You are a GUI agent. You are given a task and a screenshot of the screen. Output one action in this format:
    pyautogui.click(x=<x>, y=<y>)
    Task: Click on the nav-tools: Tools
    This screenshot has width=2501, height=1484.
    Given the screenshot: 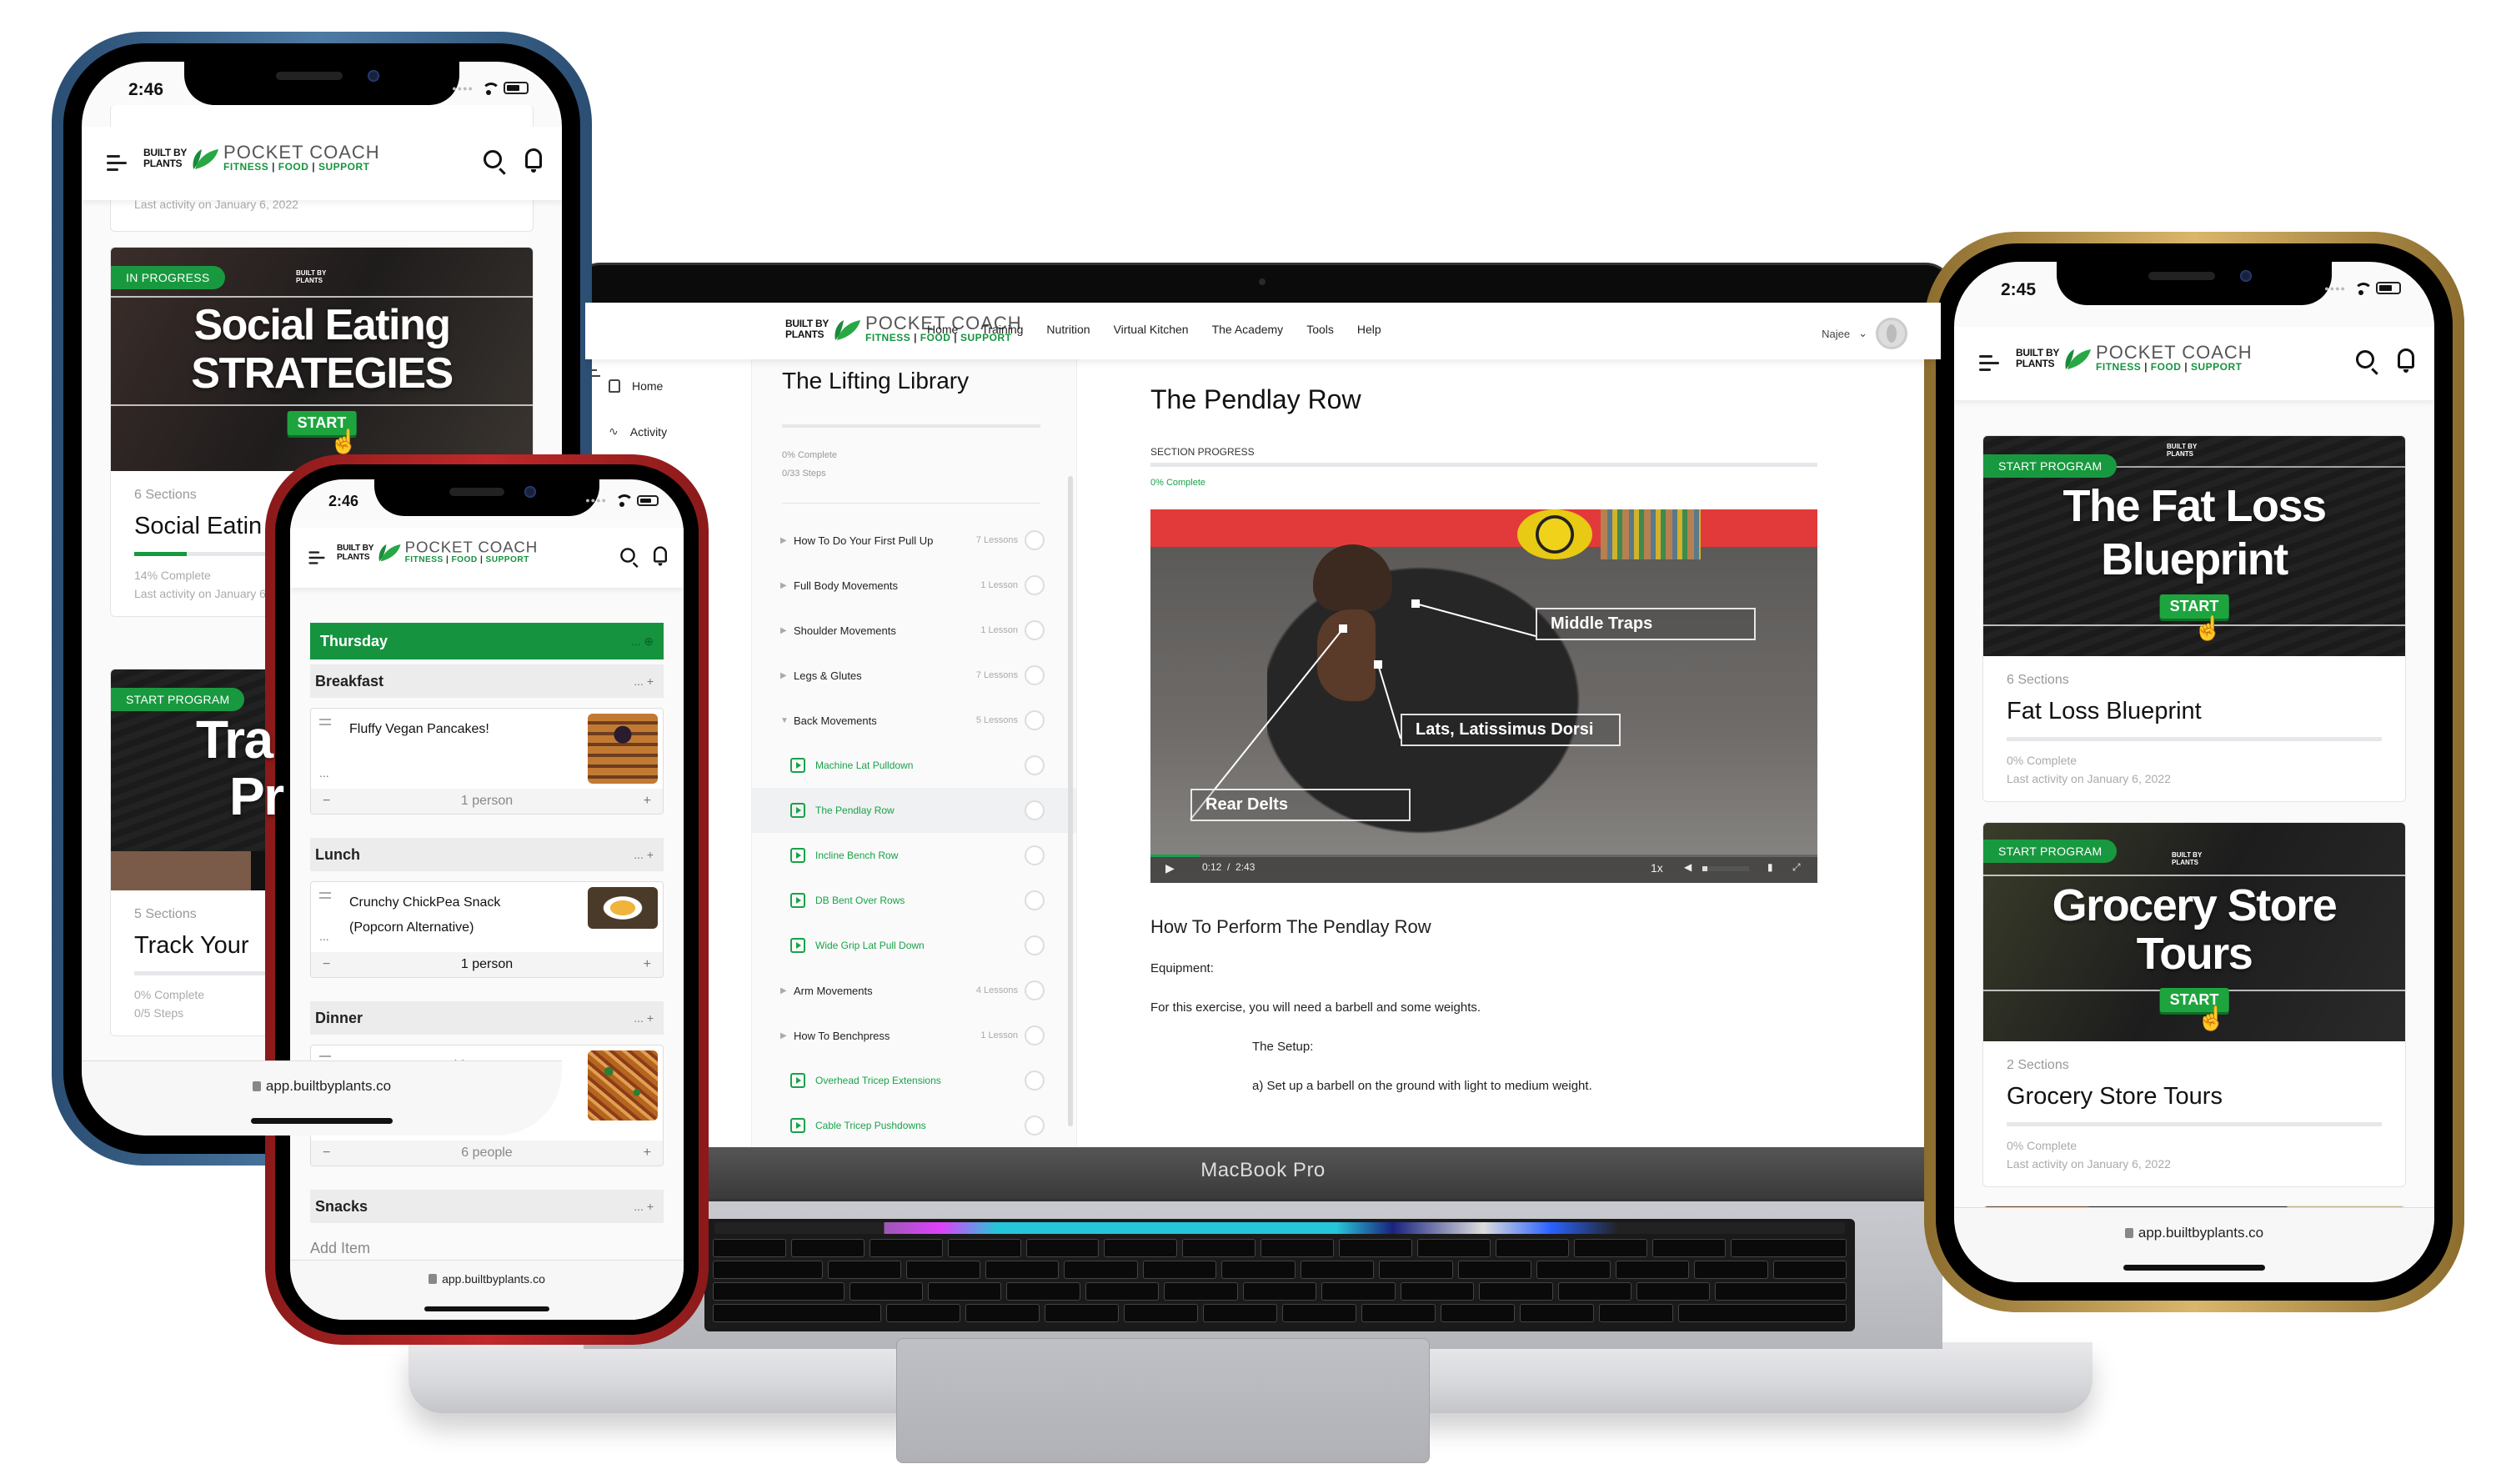 What is the action you would take?
    pyautogui.click(x=1320, y=329)
    